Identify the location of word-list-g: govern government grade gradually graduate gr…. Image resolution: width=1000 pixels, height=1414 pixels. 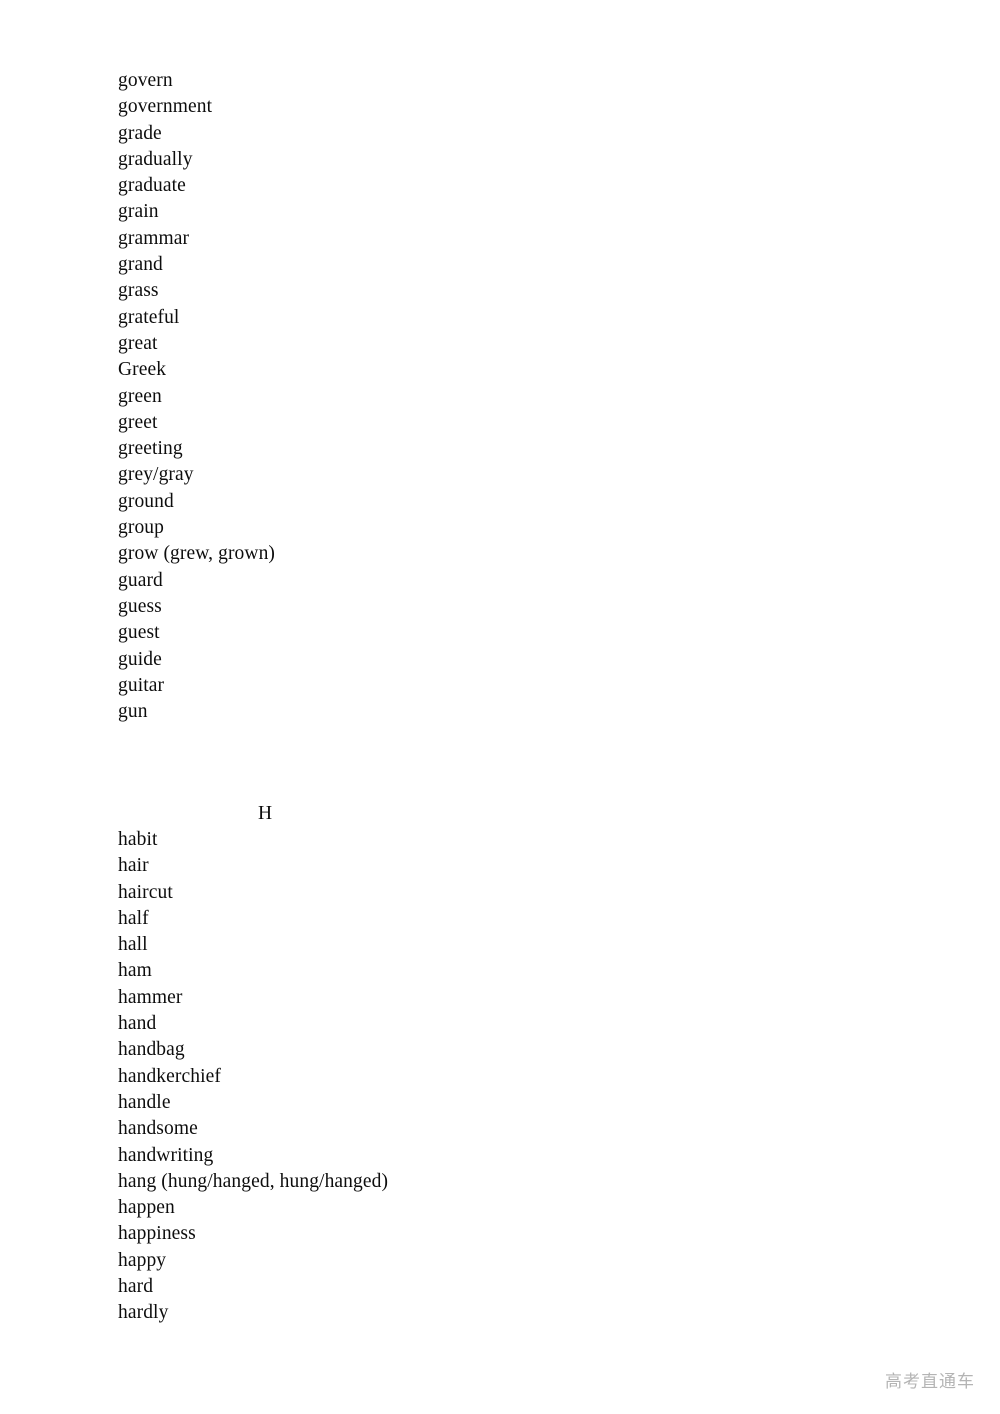
(196, 396).